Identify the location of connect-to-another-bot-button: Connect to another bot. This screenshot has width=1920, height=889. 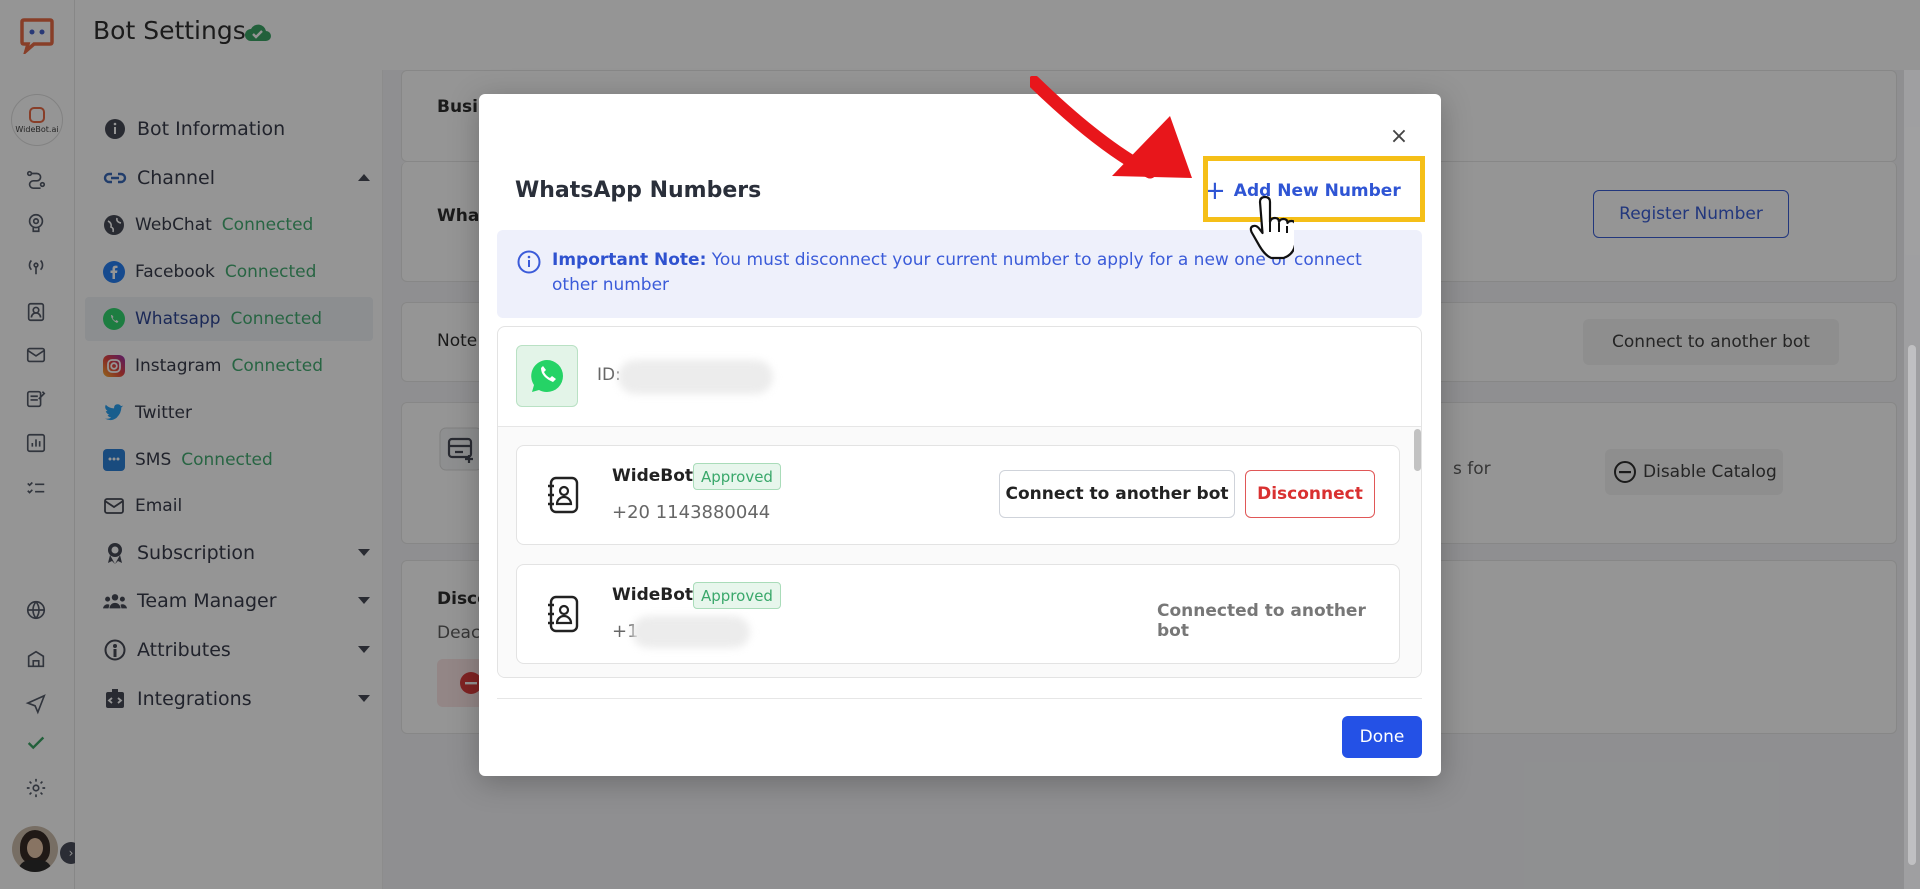
(1117, 494).